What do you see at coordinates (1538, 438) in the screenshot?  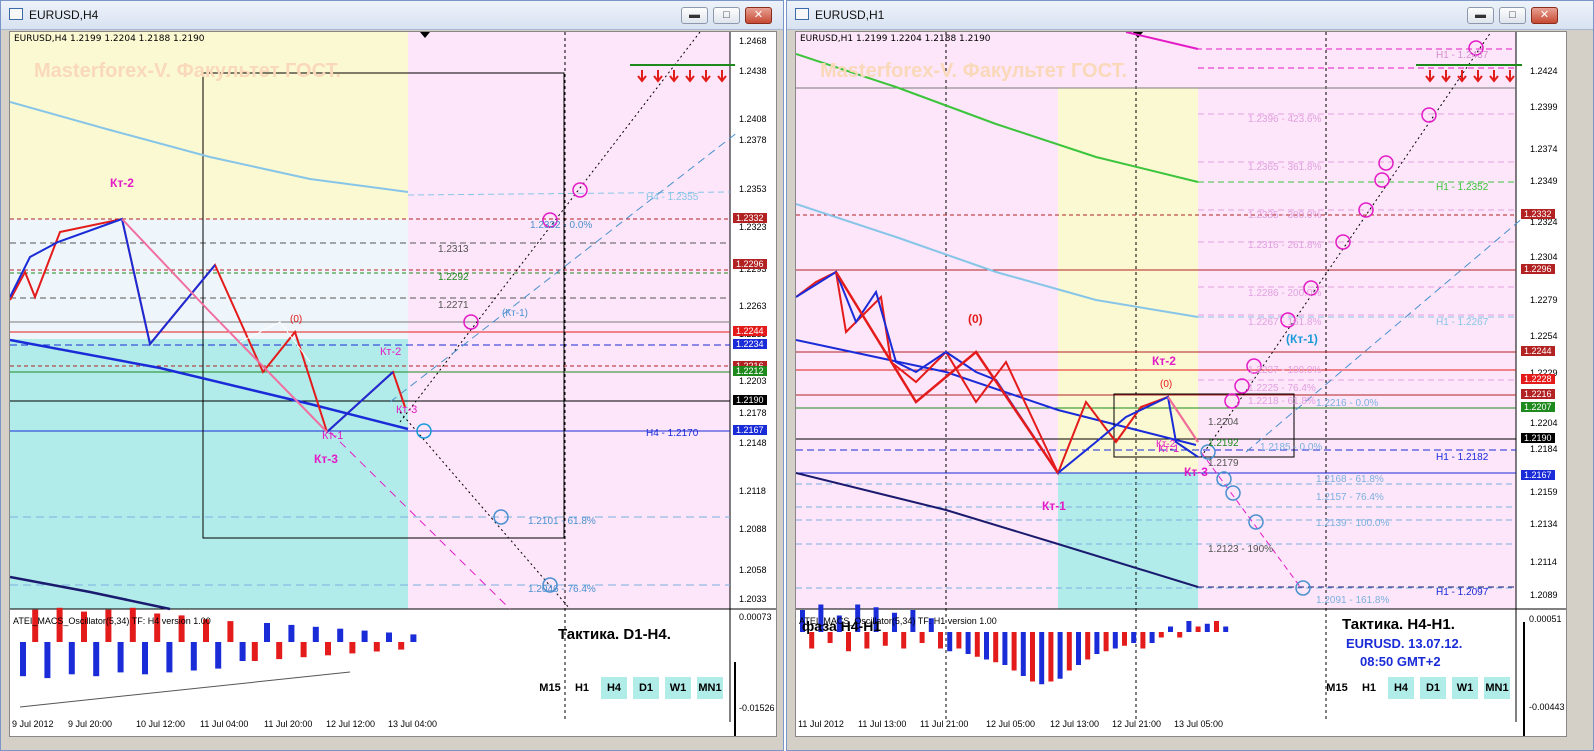 I see `price-level-badge: 1.2190` at bounding box center [1538, 438].